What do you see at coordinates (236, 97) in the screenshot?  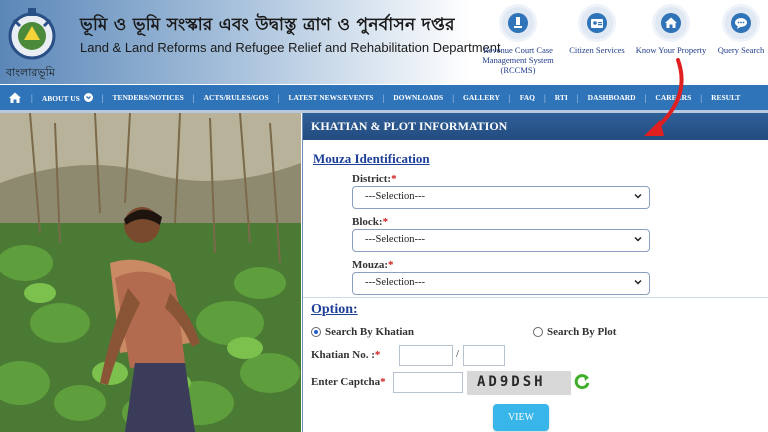 I see `nav-acts-rules-gos: ACTS/RULES/GOS` at bounding box center [236, 97].